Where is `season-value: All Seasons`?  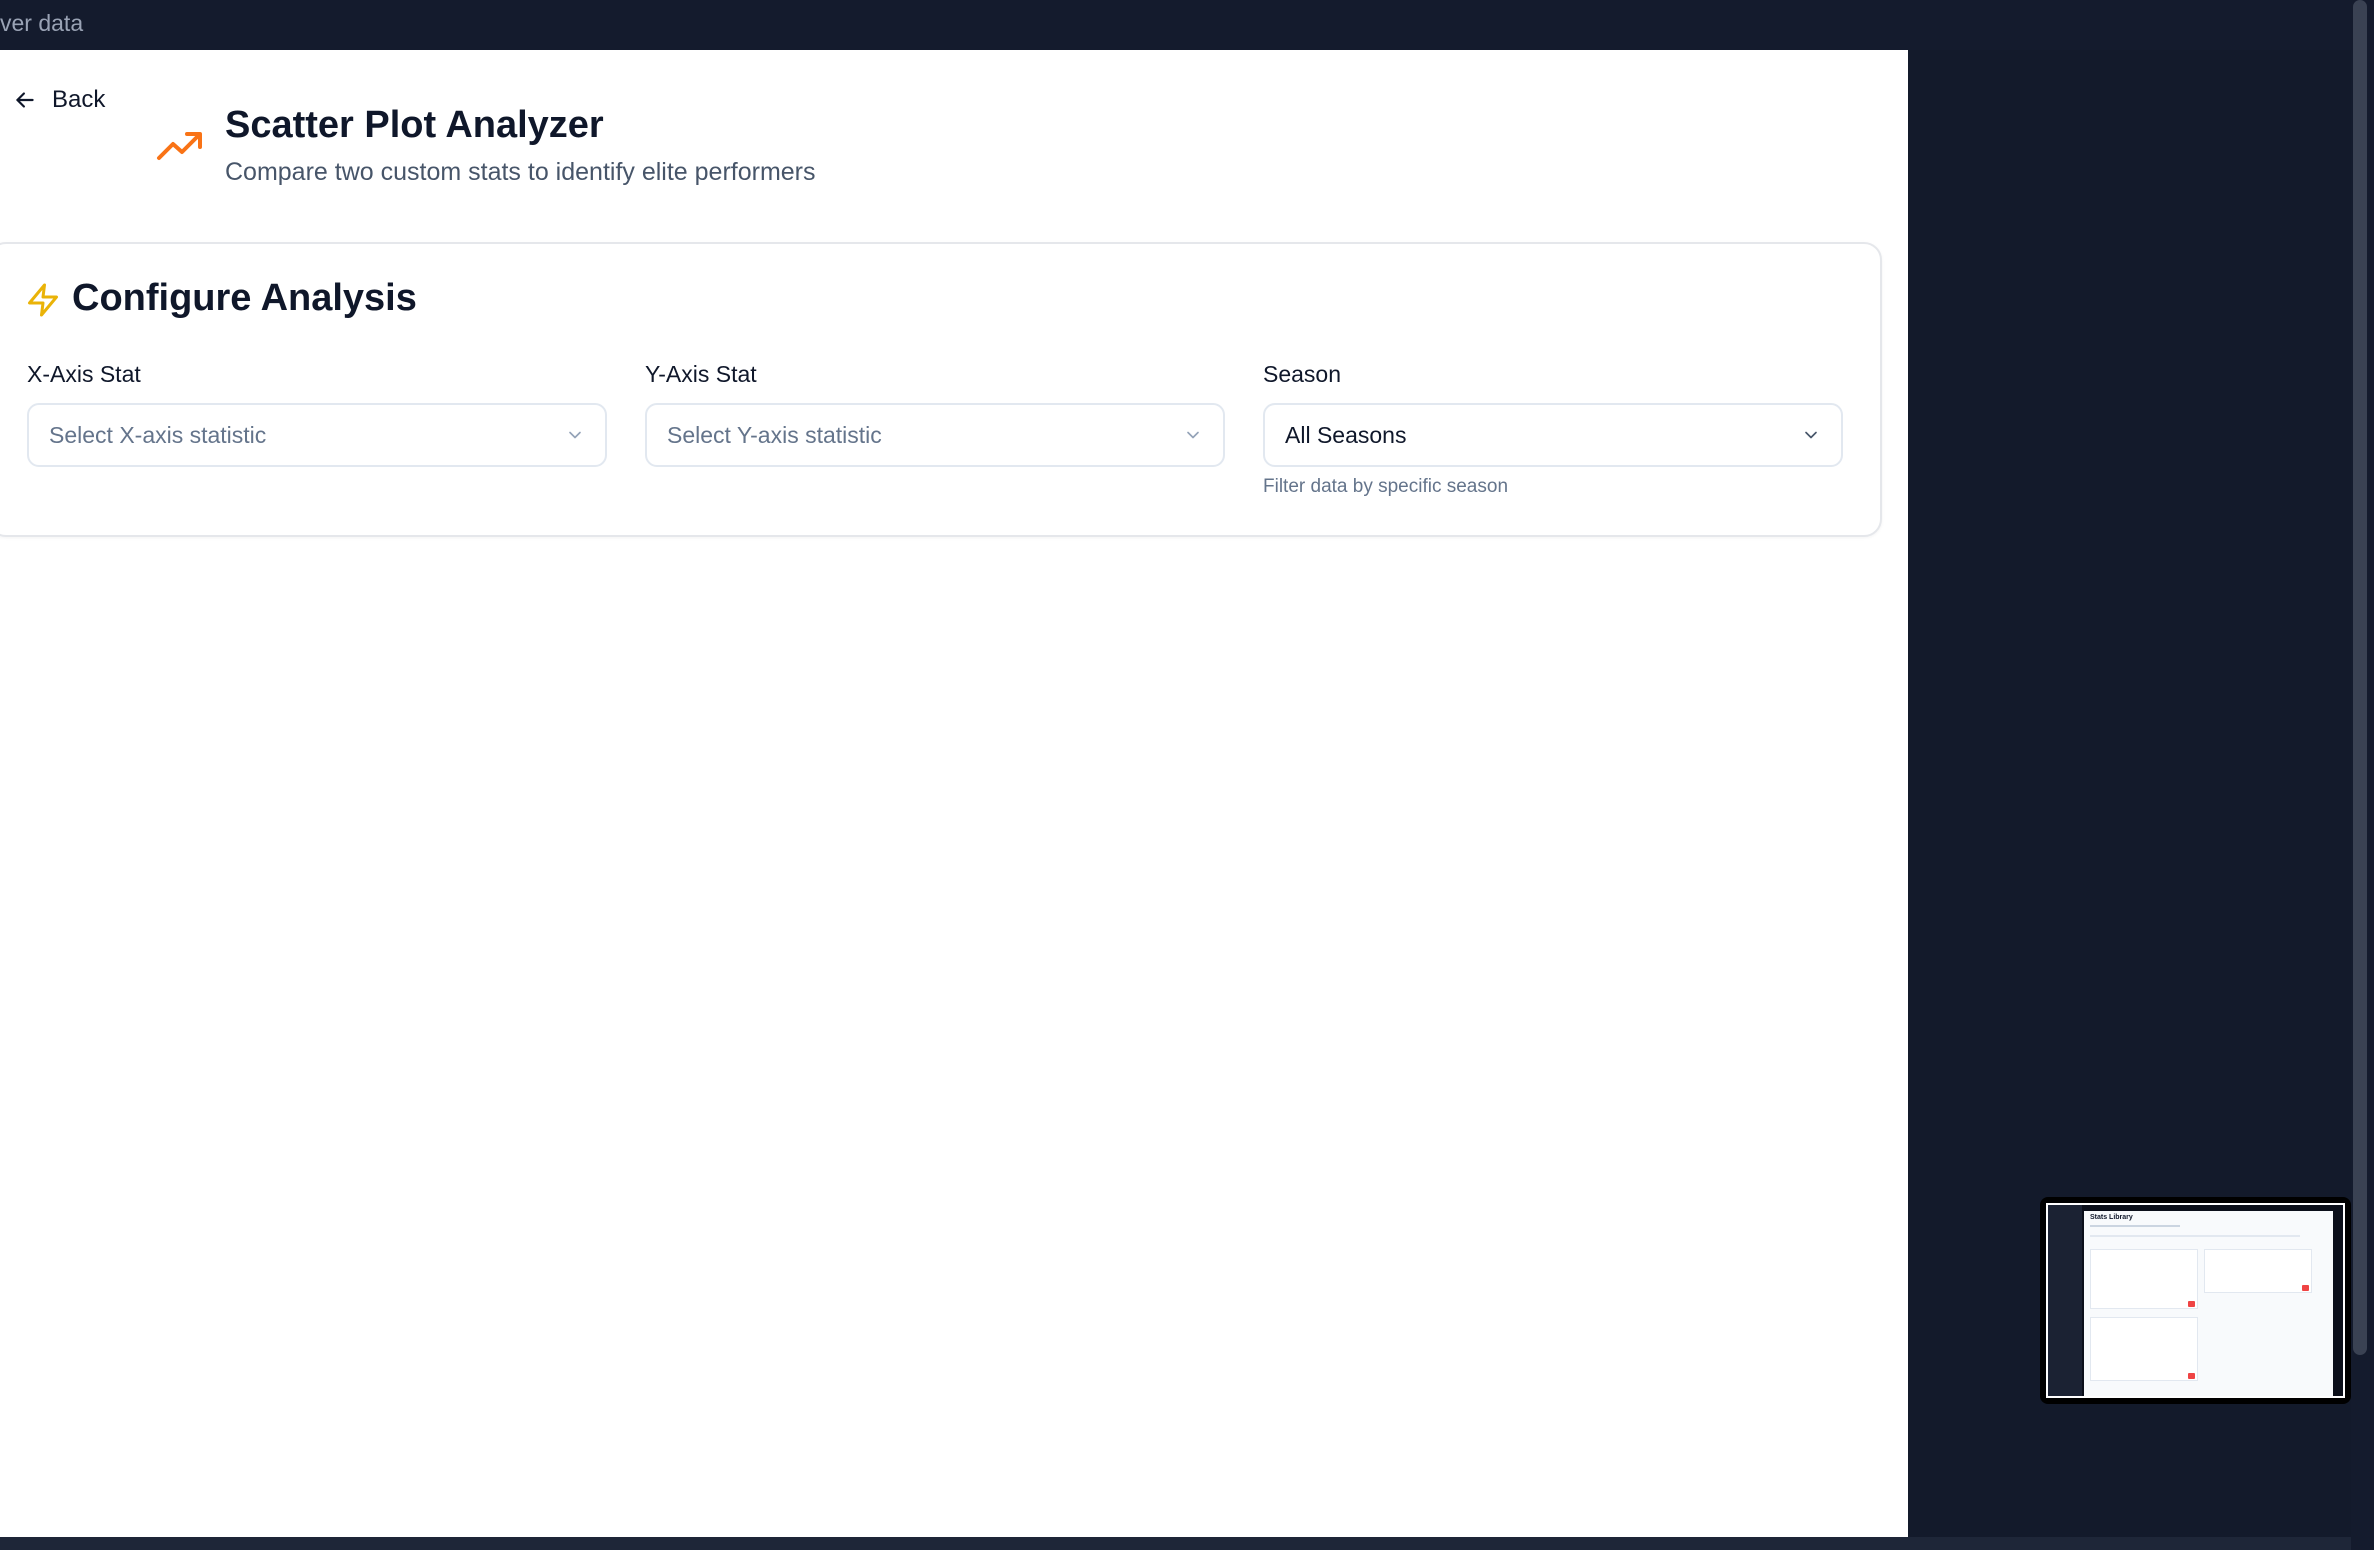 season-value: All Seasons is located at coordinates (1346, 434).